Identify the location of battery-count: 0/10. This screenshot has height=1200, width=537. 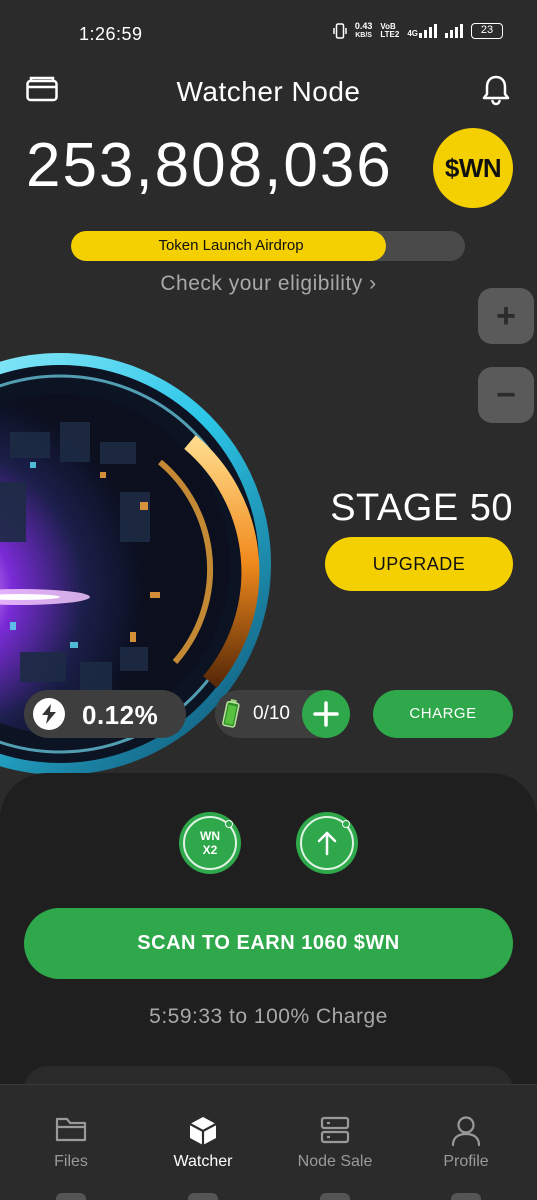
(271, 713).